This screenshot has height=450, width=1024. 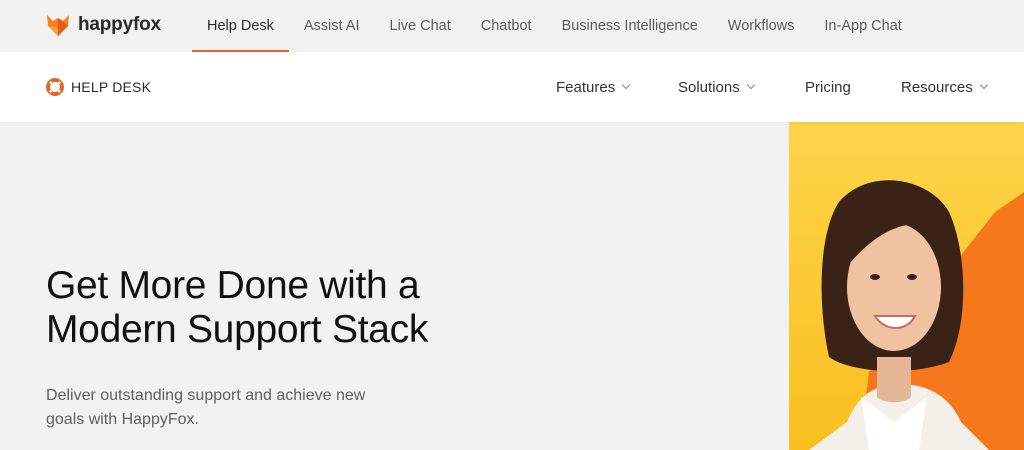 I want to click on nav-resources: Resources, so click(x=944, y=87).